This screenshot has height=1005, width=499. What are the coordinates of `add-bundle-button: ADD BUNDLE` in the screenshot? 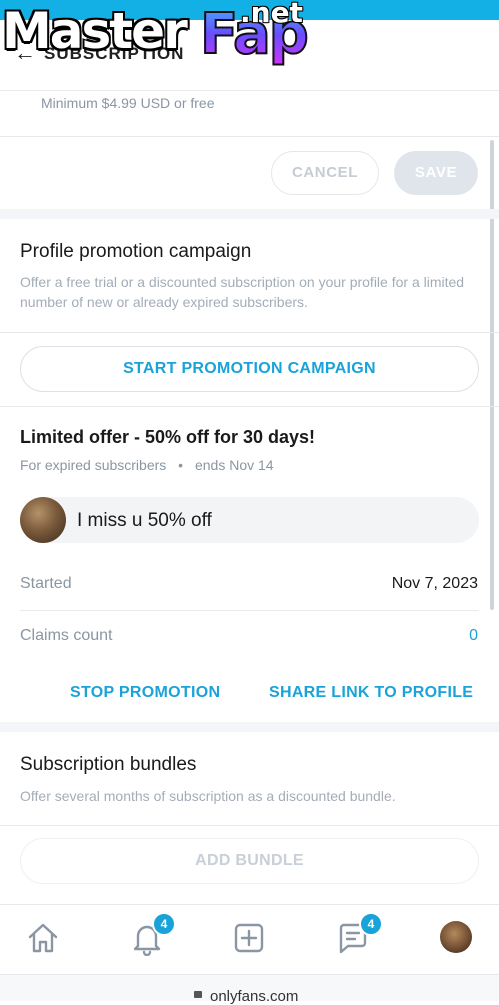 It's located at (249, 861).